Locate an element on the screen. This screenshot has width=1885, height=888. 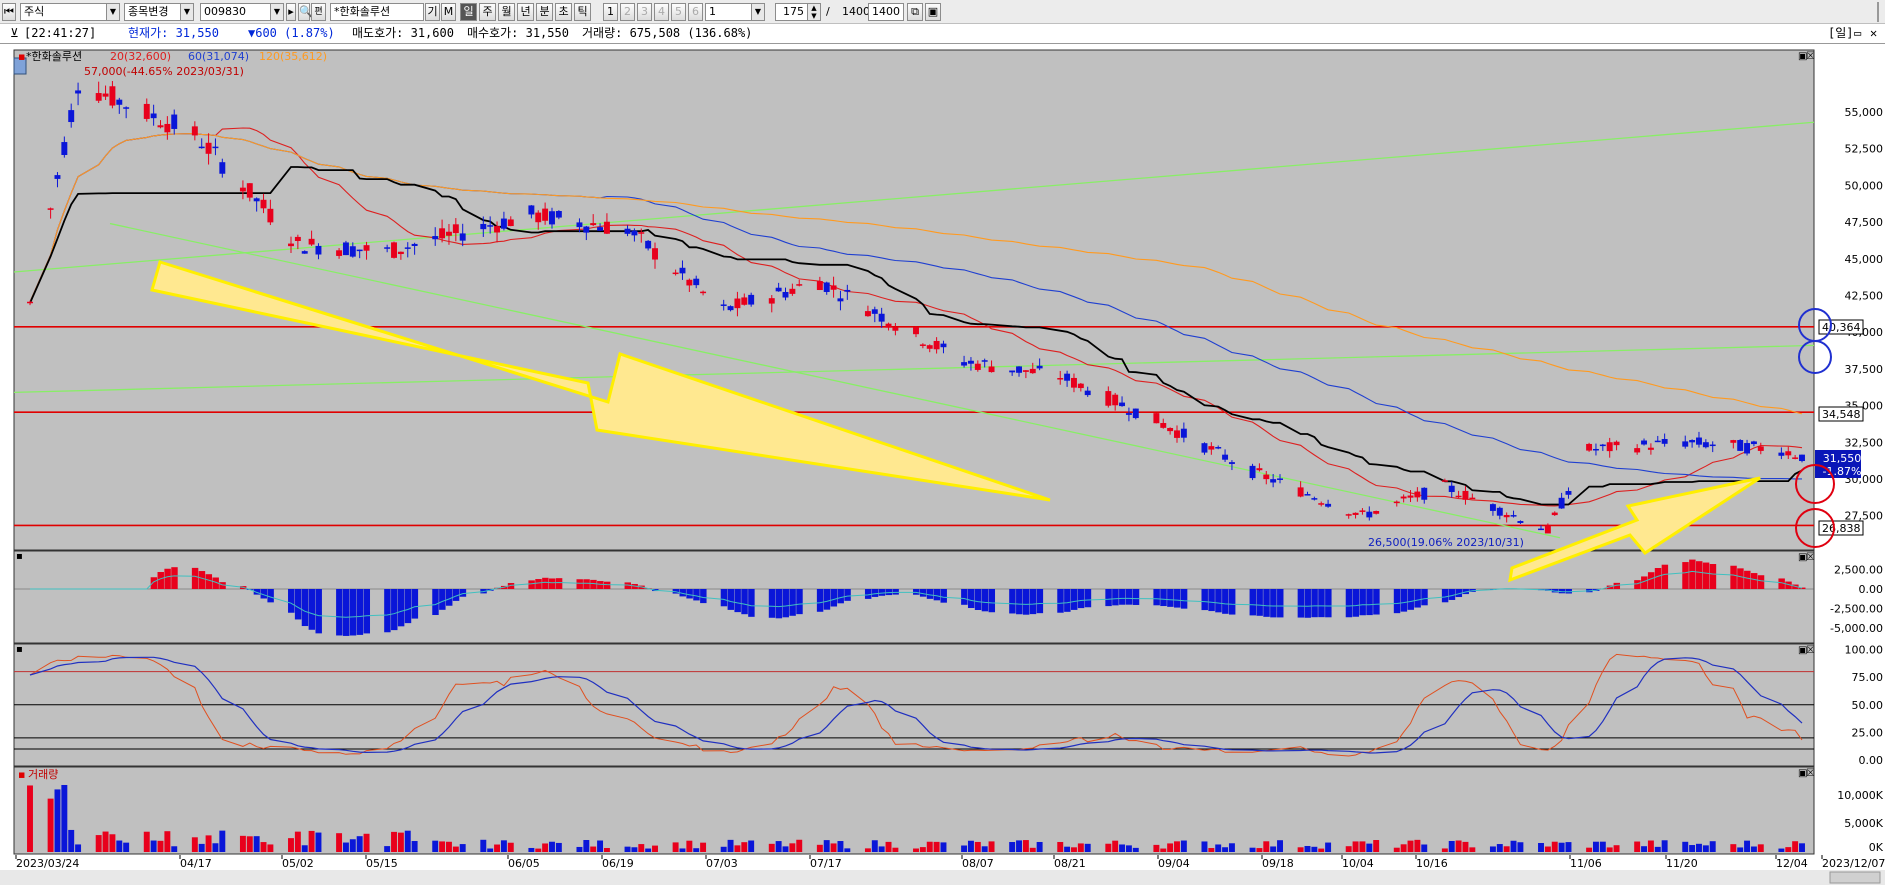
volume-panel is located at coordinates (914, 810).